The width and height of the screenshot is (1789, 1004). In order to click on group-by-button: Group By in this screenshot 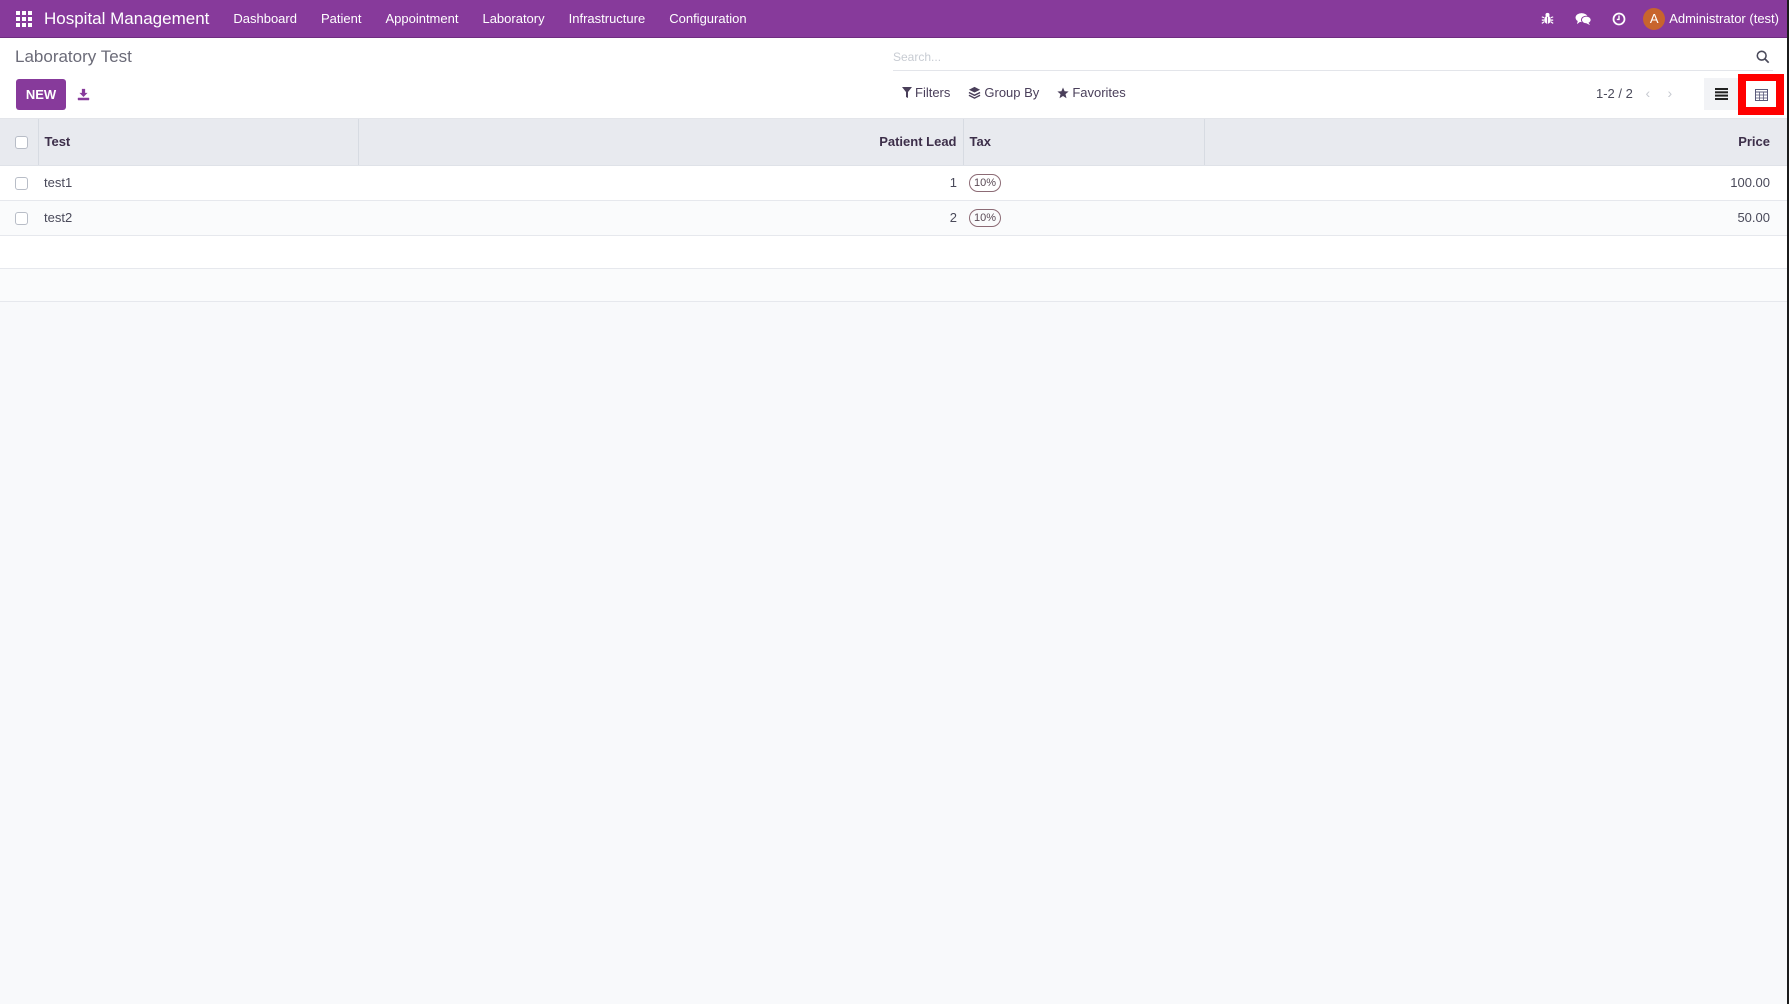, I will do `click(1003, 92)`.